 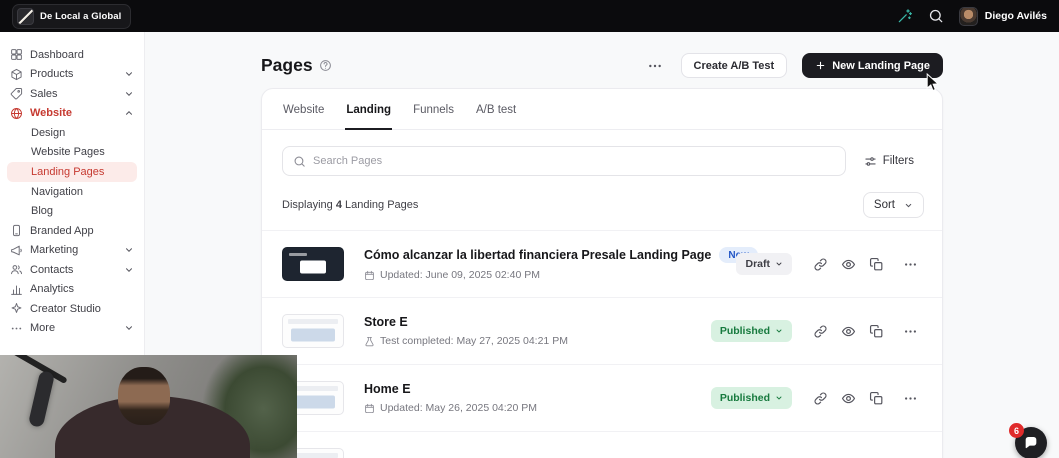 I want to click on sidebar-item-contacts: Contacts, so click(x=72, y=270).